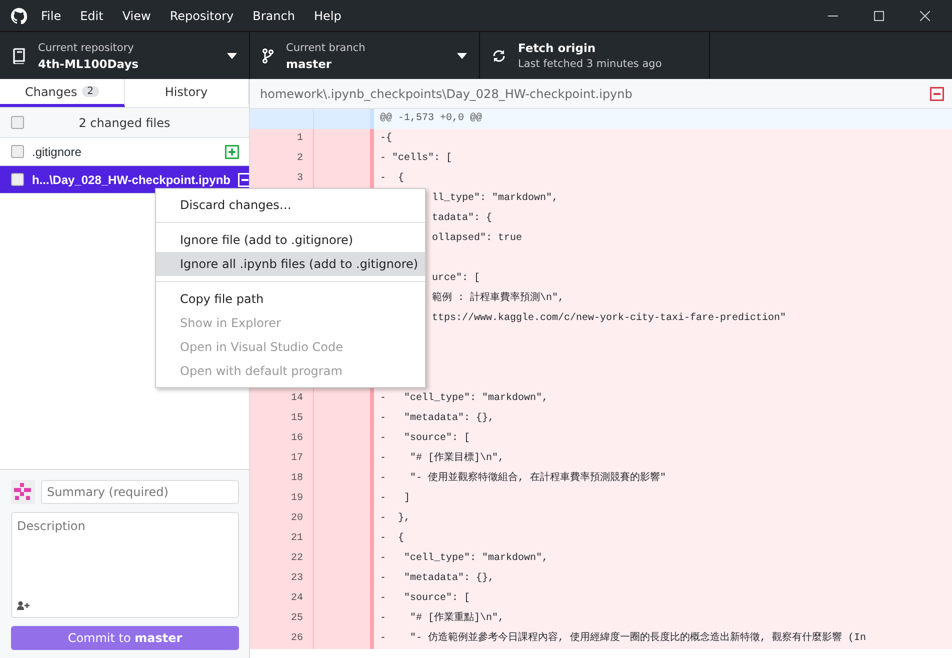  What do you see at coordinates (663, 119) in the screenshot?
I see `hunk-header: @@ -1,573 +0,0 @@` at bounding box center [663, 119].